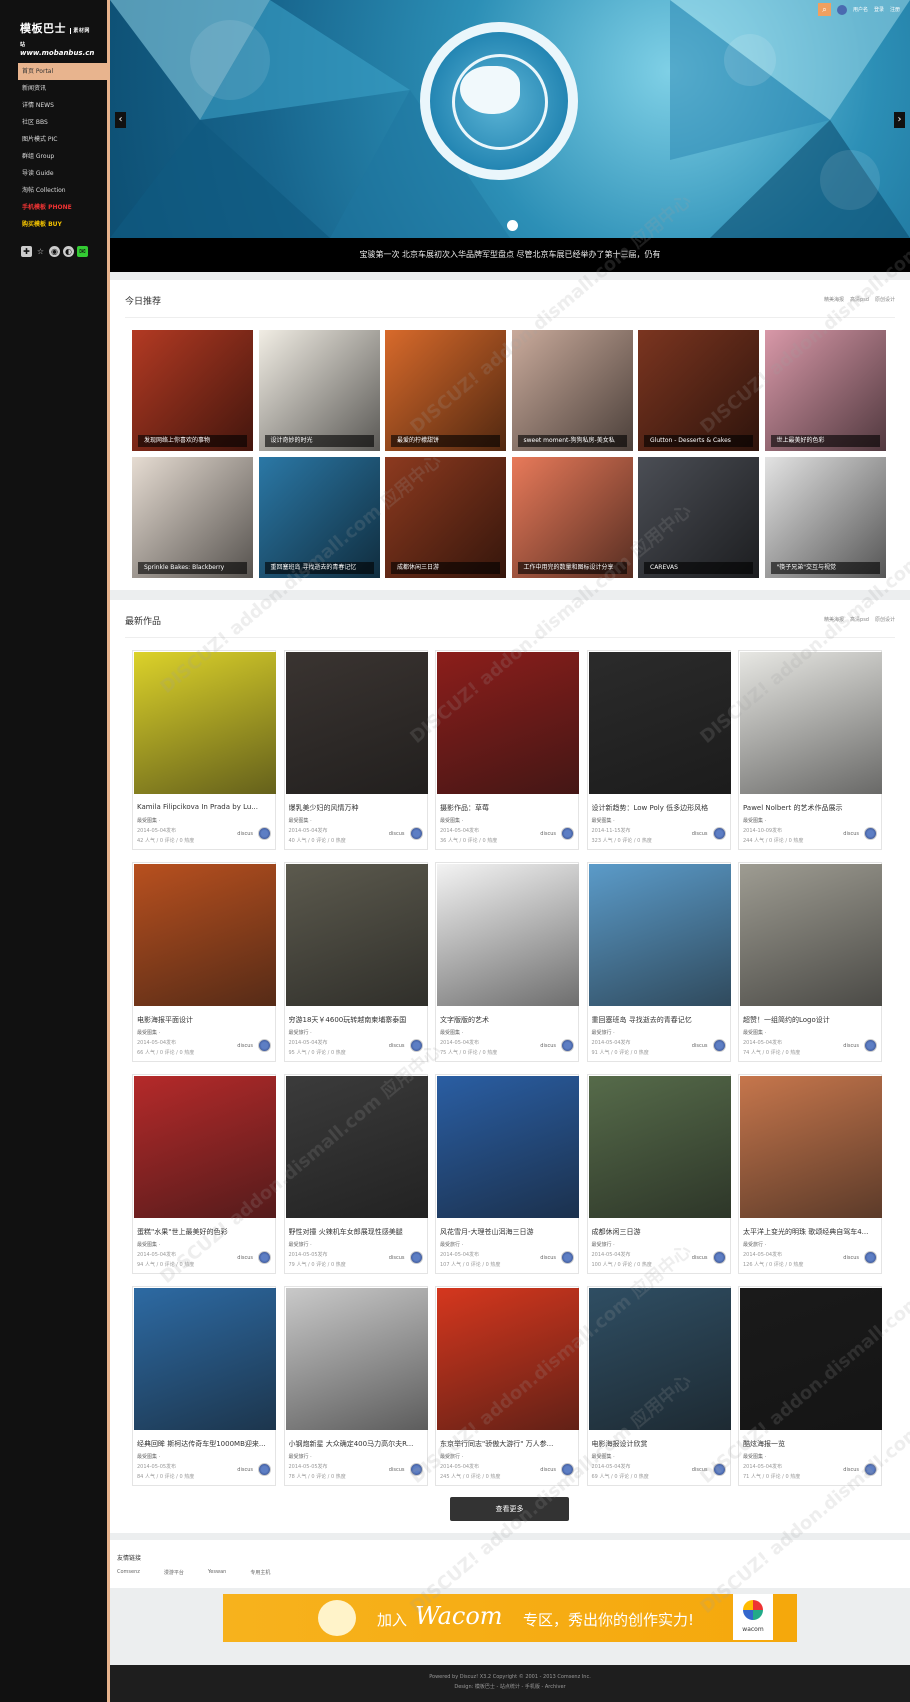 The height and width of the screenshot is (1702, 910). I want to click on wechat-icon: ✉, so click(82, 251).